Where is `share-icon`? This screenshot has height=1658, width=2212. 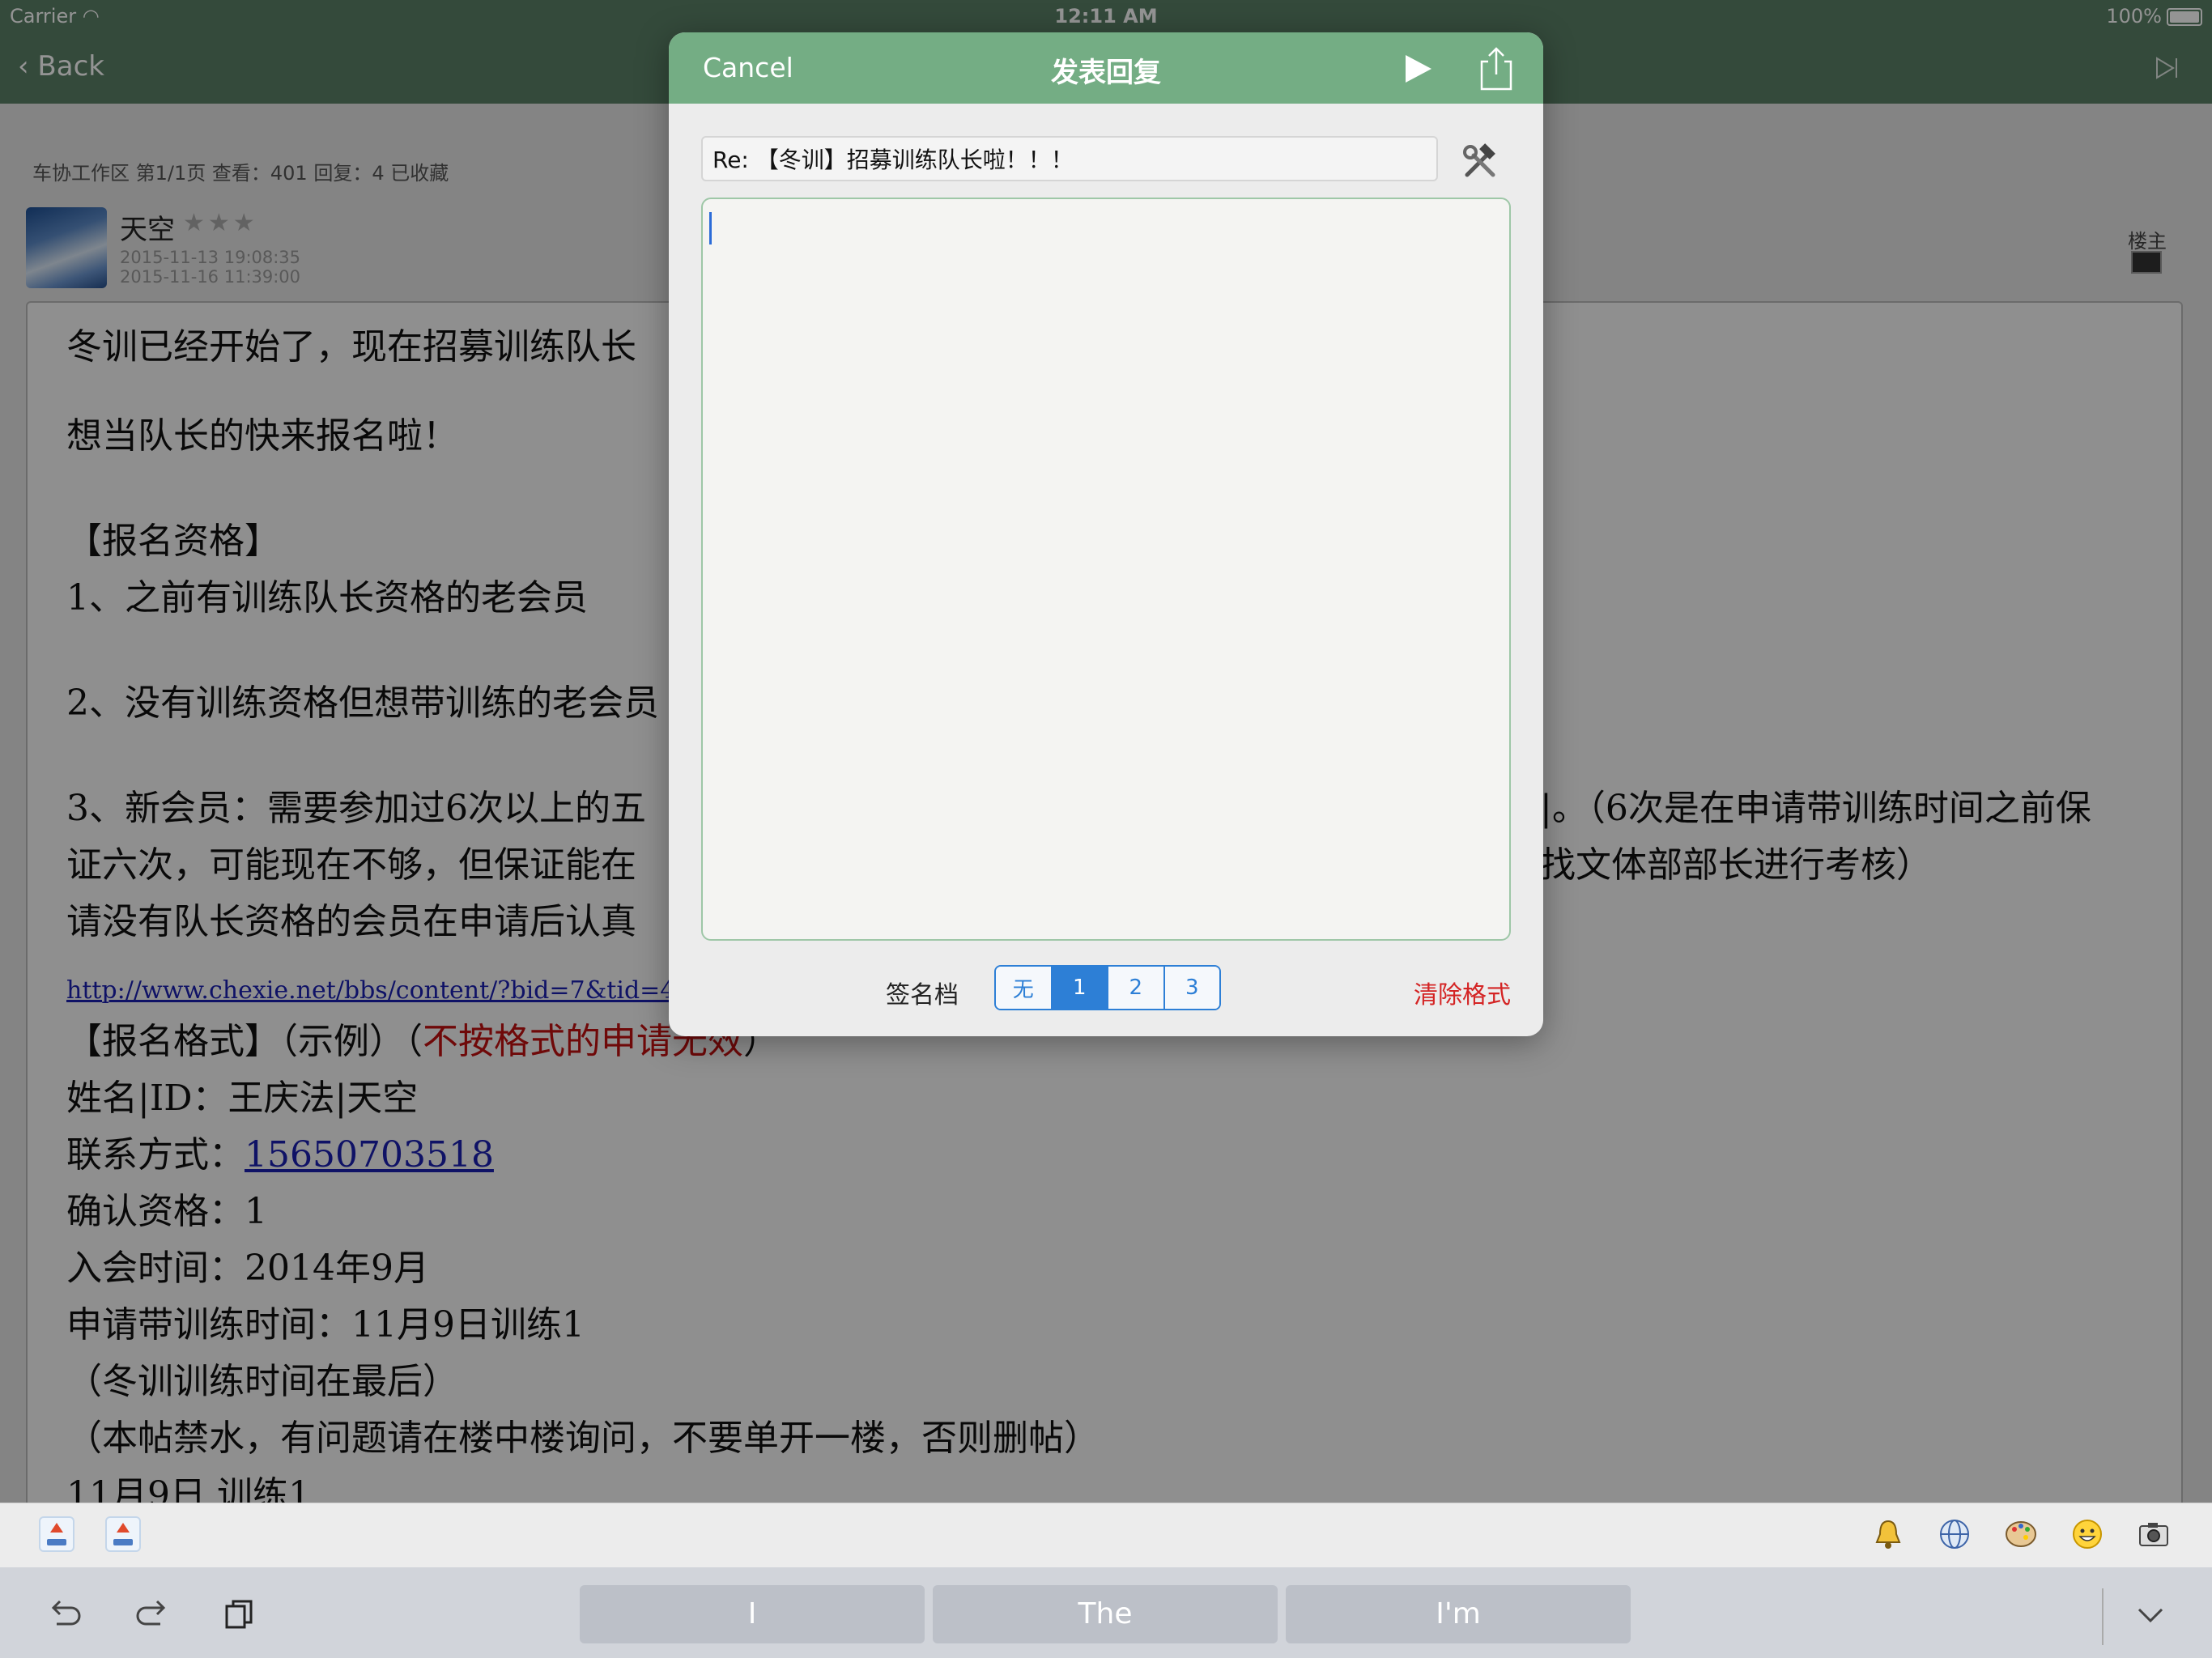
share-icon is located at coordinates (1496, 69).